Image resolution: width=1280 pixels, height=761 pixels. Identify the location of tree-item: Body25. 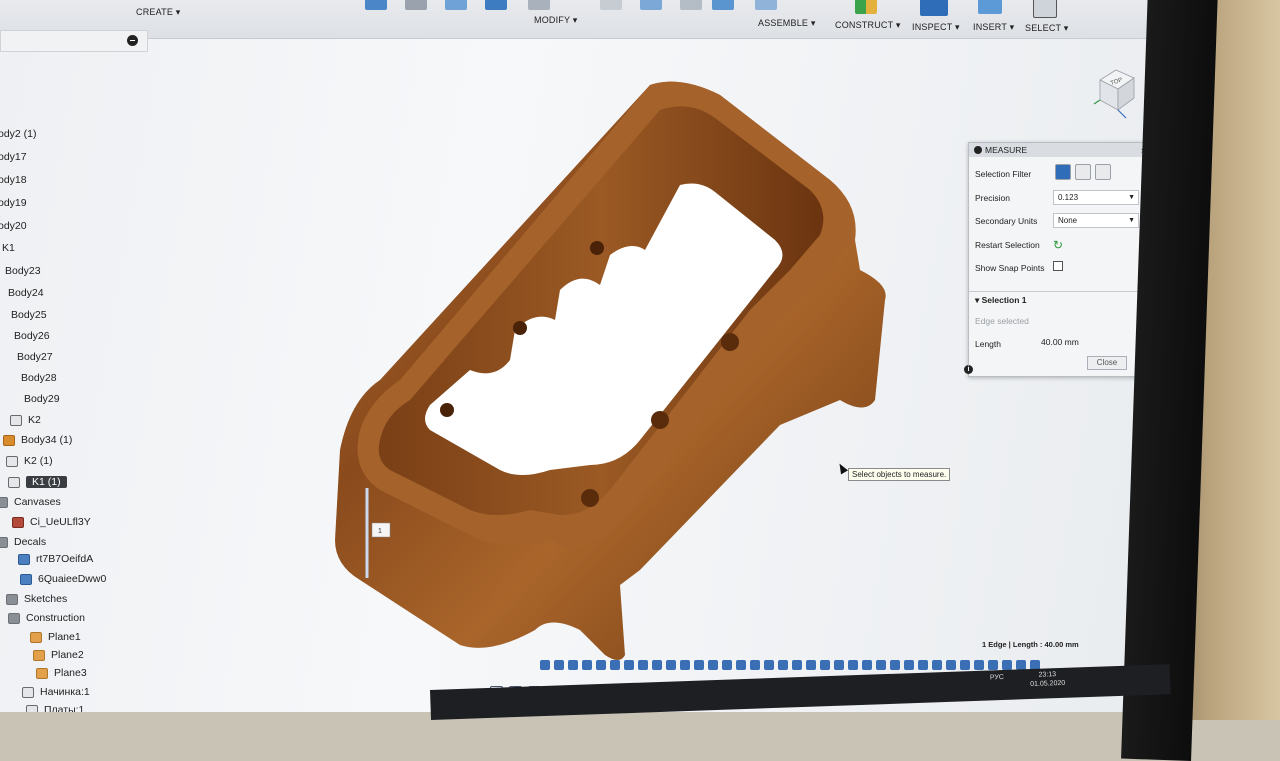
(29, 315).